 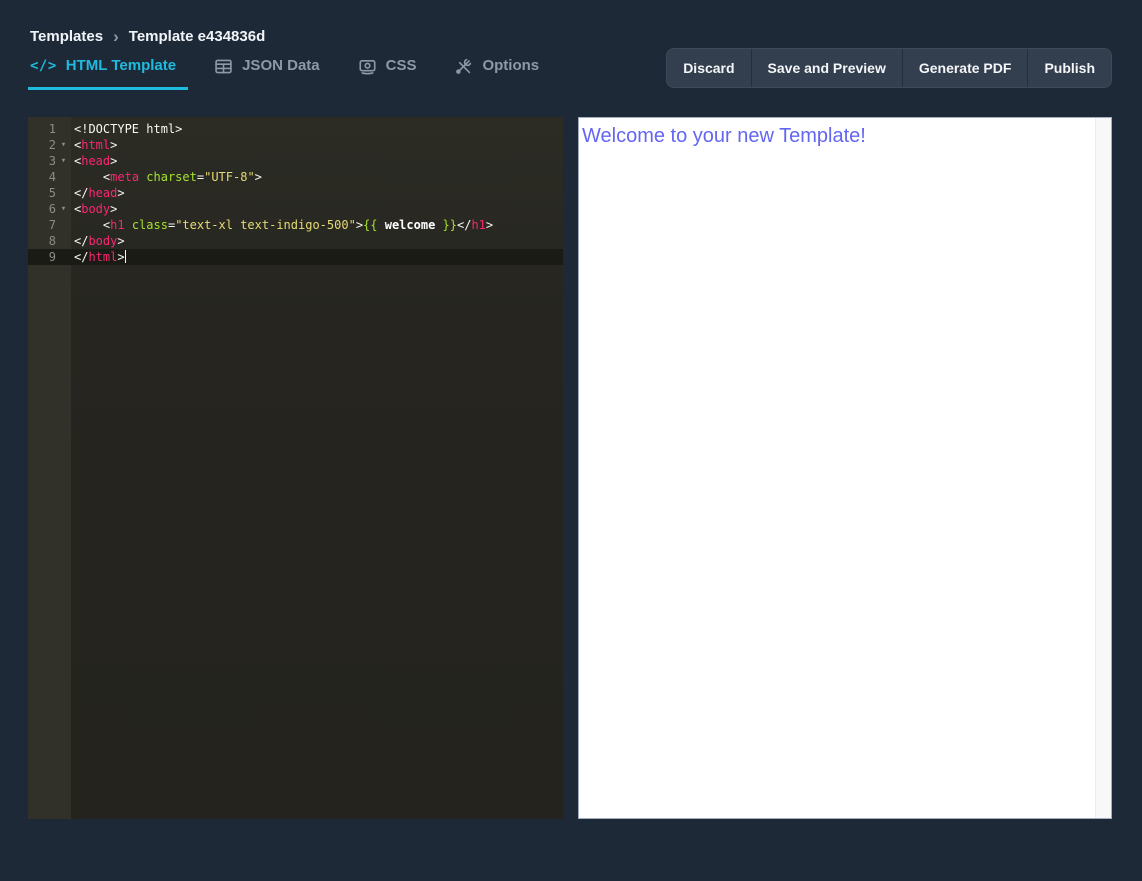 I want to click on line-number: 2, so click(x=52, y=145).